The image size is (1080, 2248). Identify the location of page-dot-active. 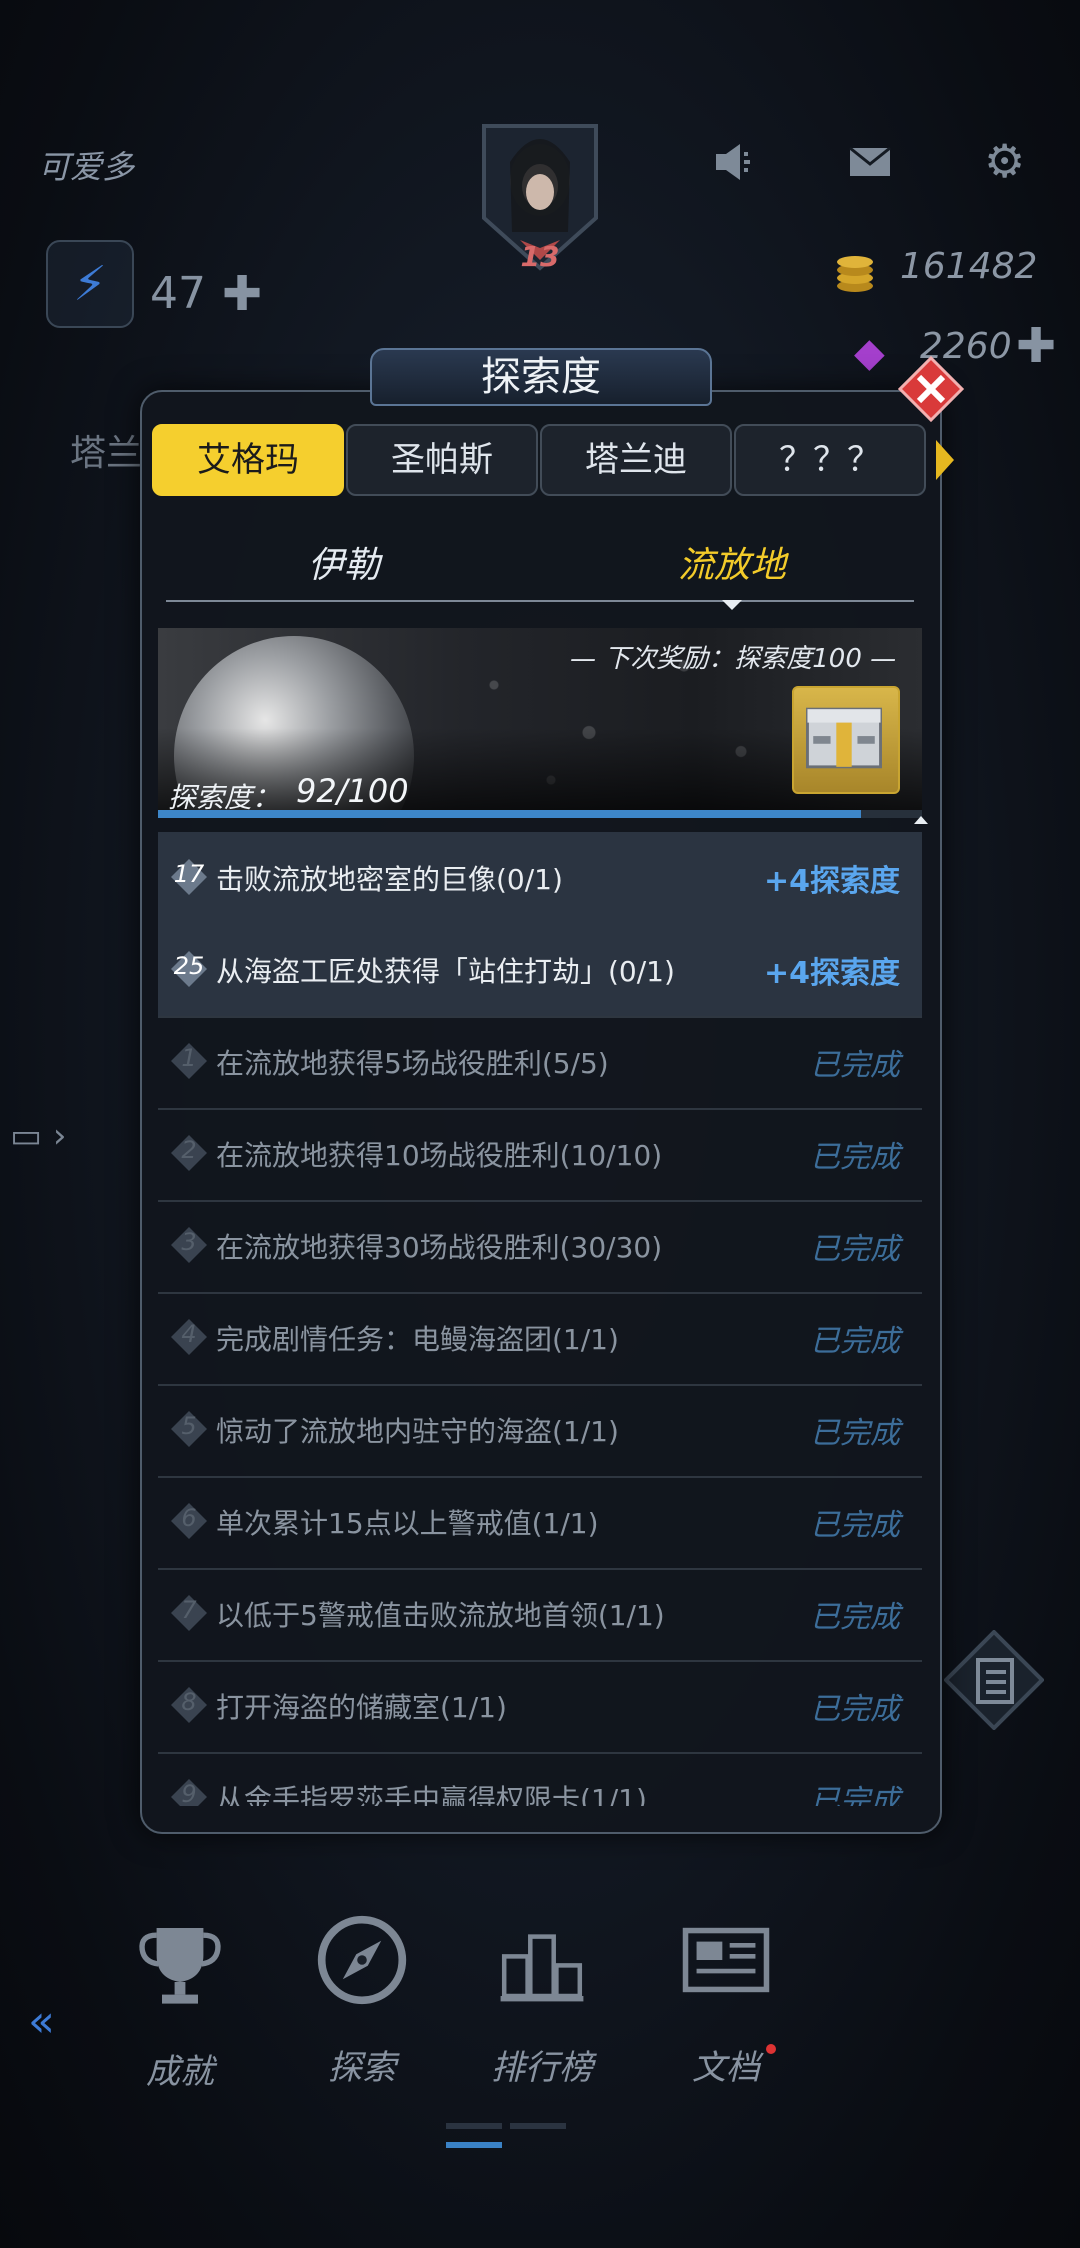
(474, 2145).